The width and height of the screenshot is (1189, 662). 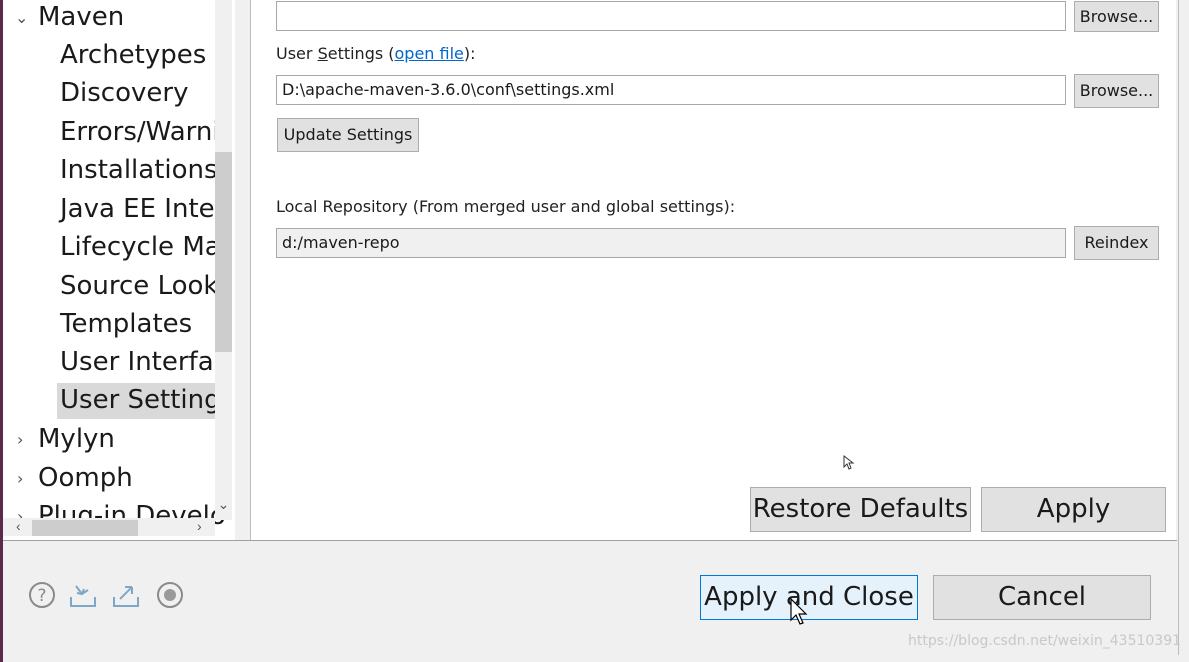 What do you see at coordinates (1116, 243) in the screenshot?
I see `reindex-button: Reindex` at bounding box center [1116, 243].